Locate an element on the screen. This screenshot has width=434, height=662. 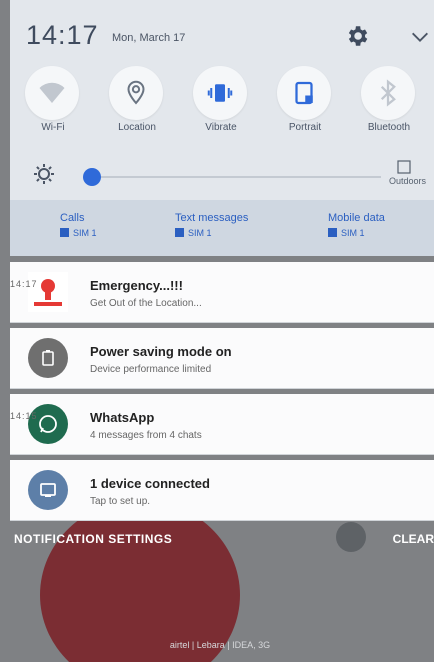
sim-data: Mobile data SIM 1 is located at coordinates (356, 225).